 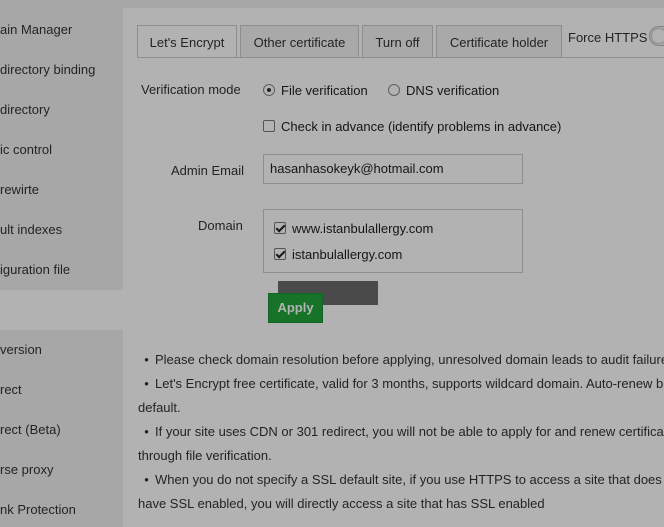 I want to click on sidebar-item-configuration-file: iguration file, so click(x=61, y=270).